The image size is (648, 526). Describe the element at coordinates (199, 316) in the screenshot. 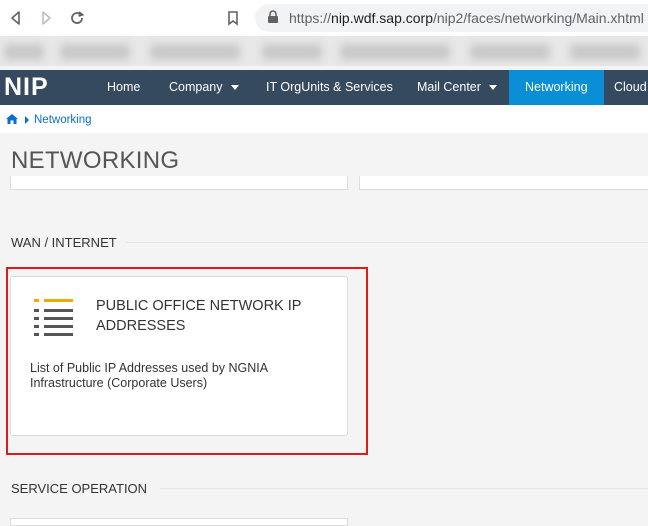

I see `tile-title: PUBLIC OFFICE NETWORK IP ADDRESSES` at that location.